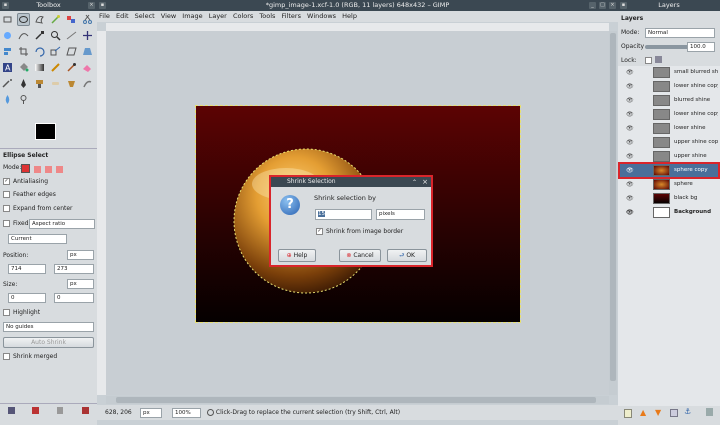  I want to click on layer-row-selected: 👁 sphere copy, so click(669, 170).